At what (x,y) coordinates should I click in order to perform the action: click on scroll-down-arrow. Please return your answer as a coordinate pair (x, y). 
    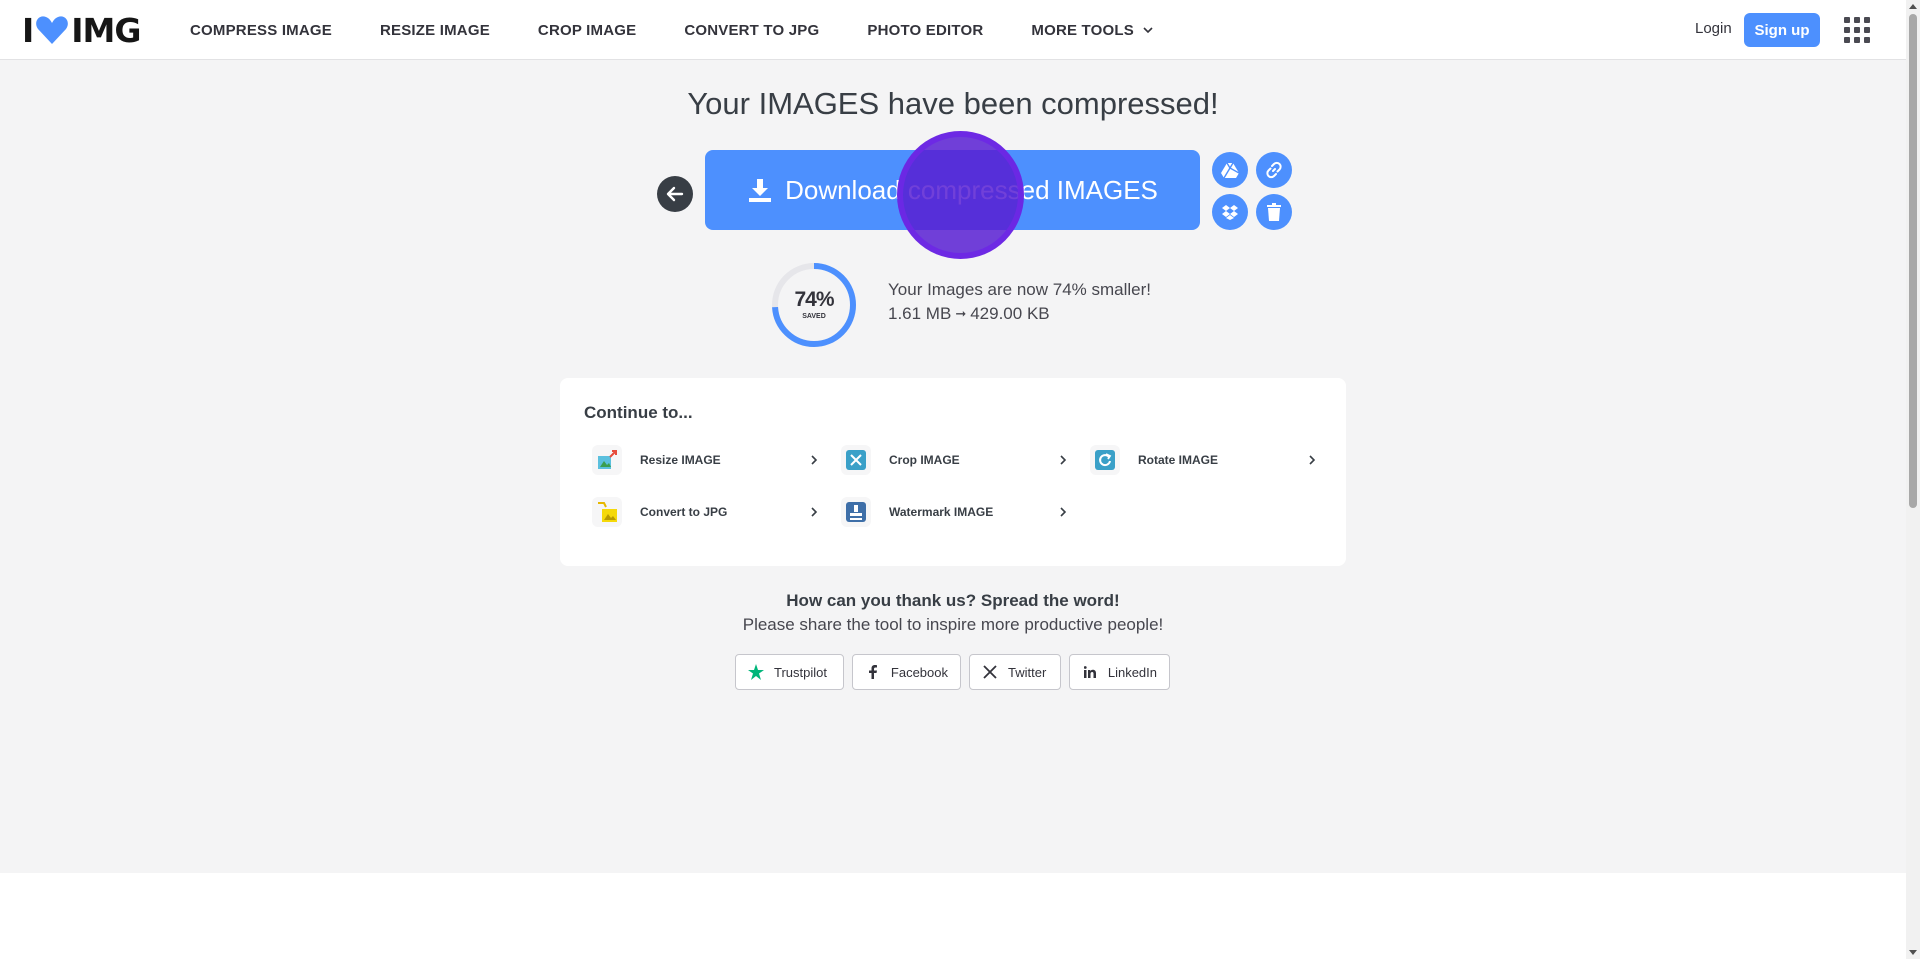
    Looking at the image, I should click on (1913, 952).